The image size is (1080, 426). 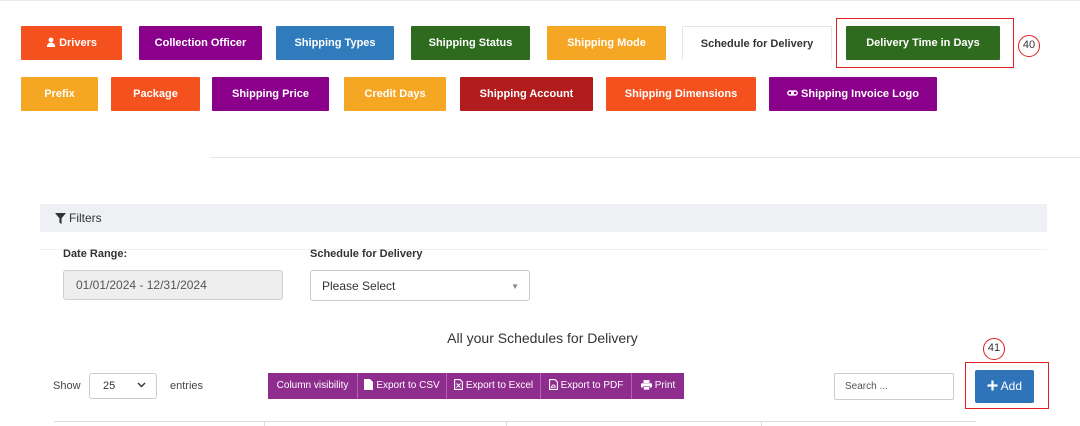 What do you see at coordinates (515, 286) in the screenshot?
I see `caret-down-icon: ▼` at bounding box center [515, 286].